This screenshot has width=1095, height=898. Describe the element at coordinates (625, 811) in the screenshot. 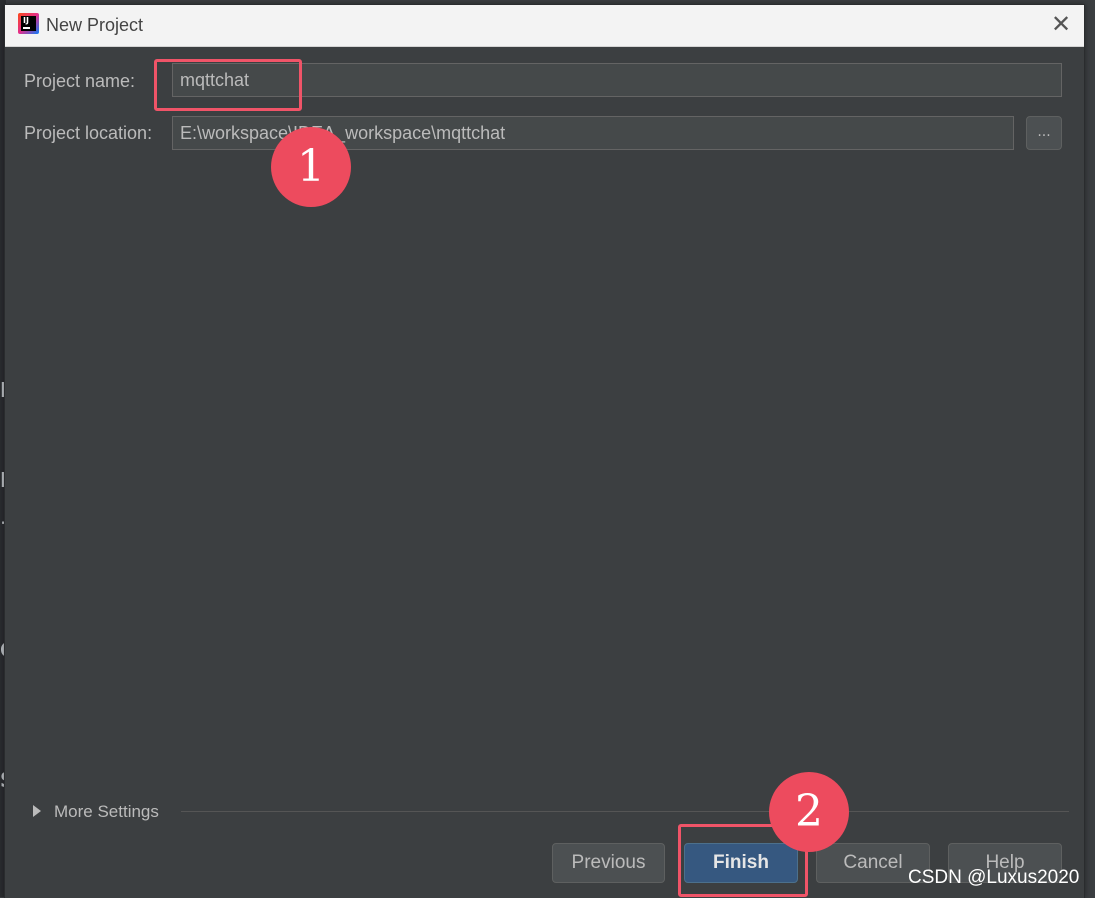

I see `settings-separator` at that location.